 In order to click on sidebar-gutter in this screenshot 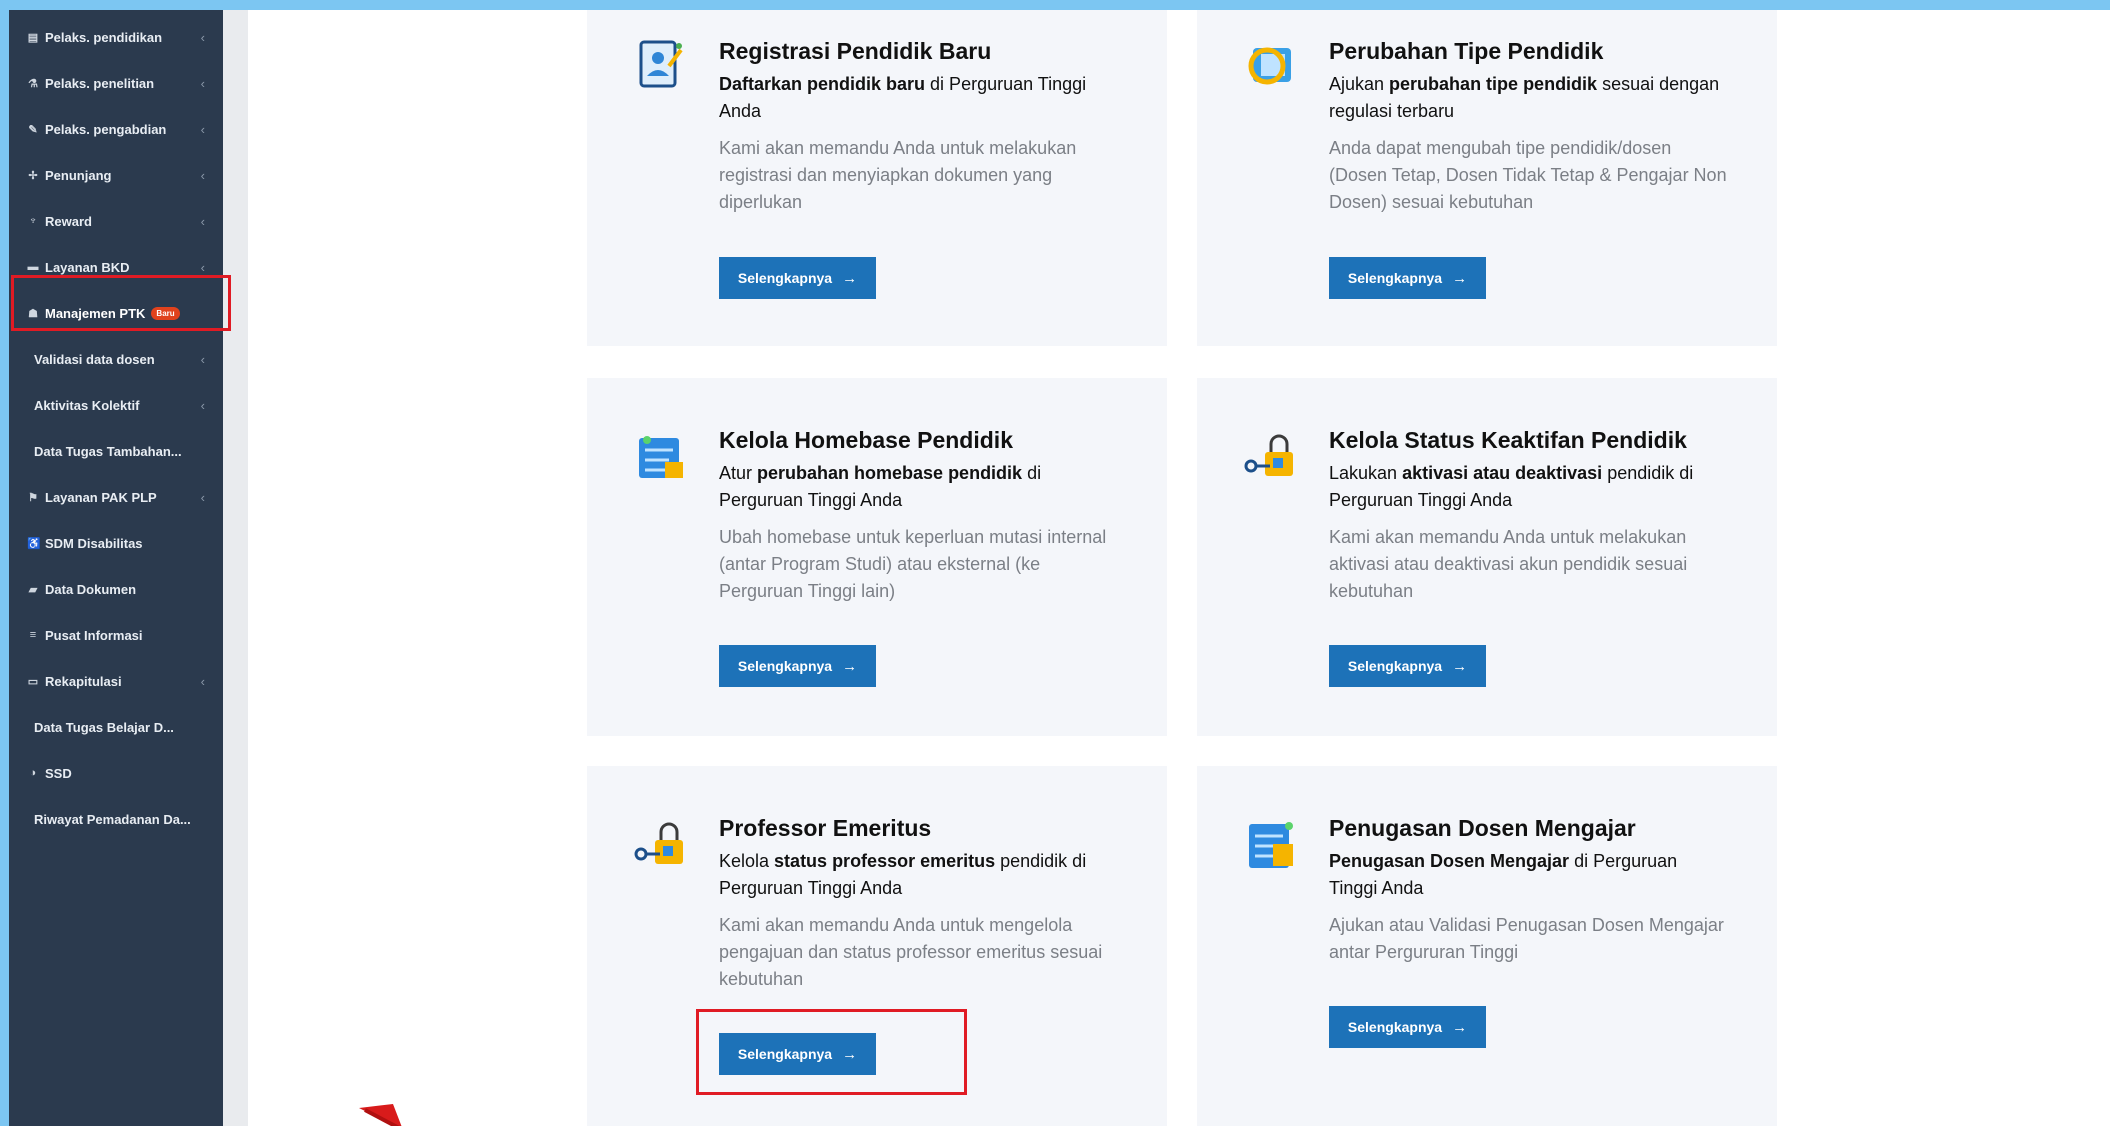, I will do `click(235, 568)`.